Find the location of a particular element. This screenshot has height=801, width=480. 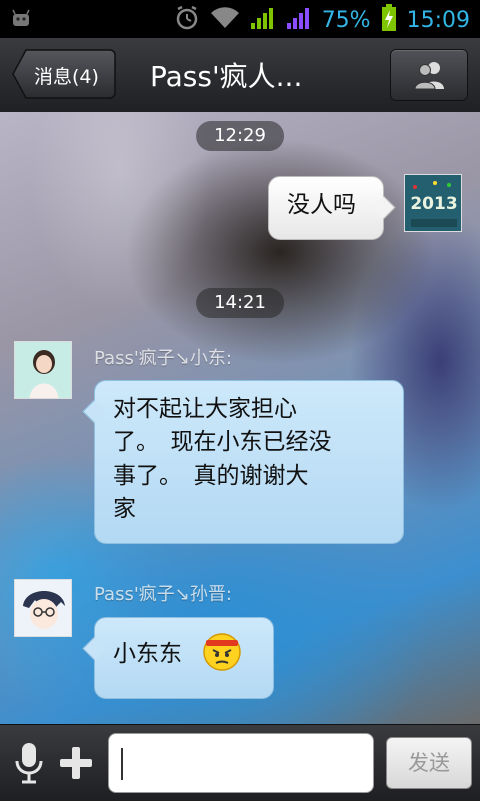

contacts-icon is located at coordinates (430, 77).